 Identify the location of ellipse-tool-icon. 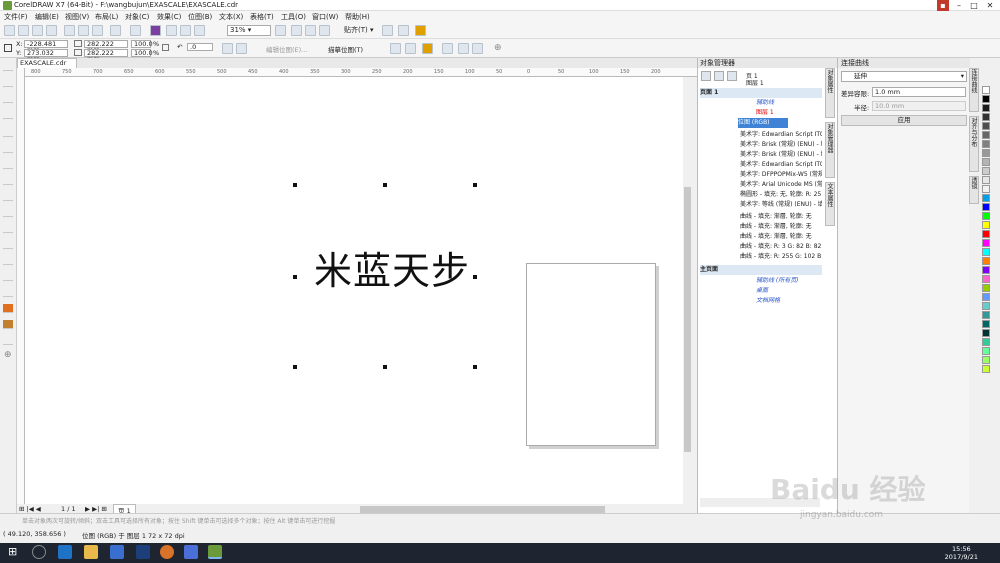
(8, 180).